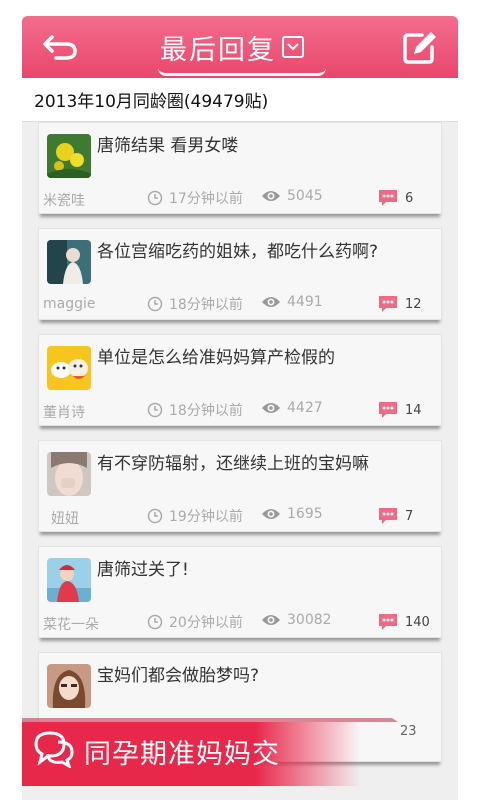 The height and width of the screenshot is (800, 480). Describe the element at coordinates (309, 620) in the screenshot. I see `views-count: 30082` at that location.